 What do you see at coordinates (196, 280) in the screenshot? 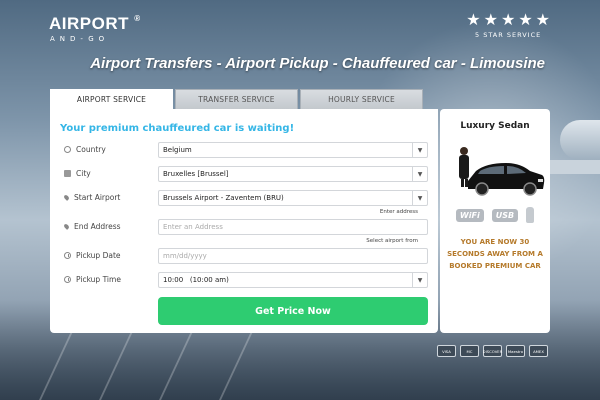
I see `pickup-time-value: 10:00 (10:00 am)` at bounding box center [196, 280].